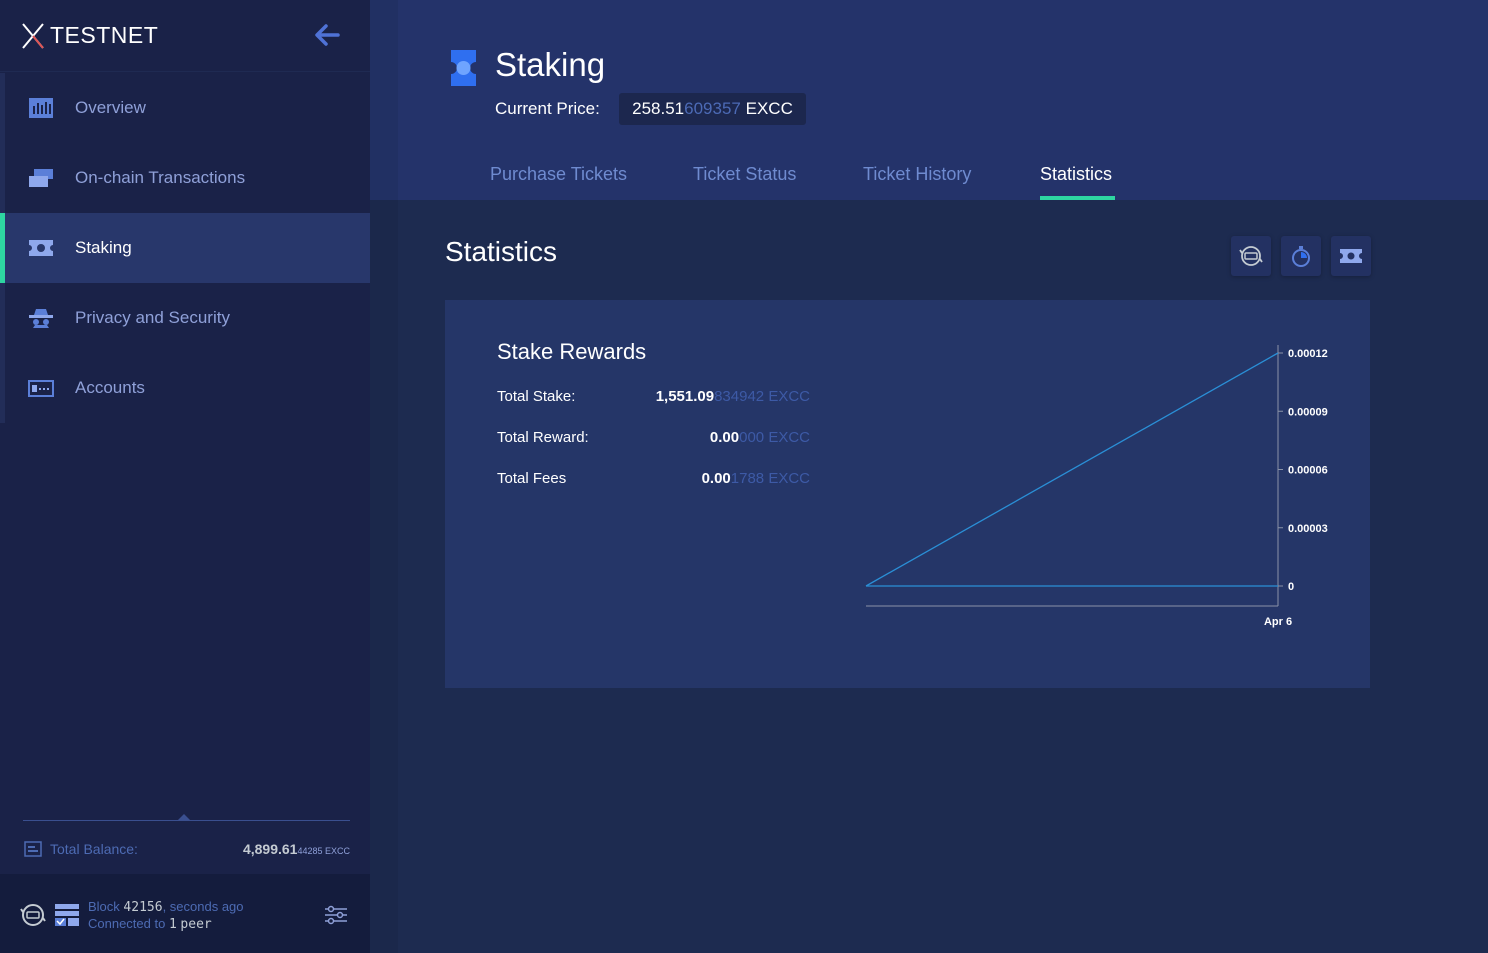 This screenshot has width=1488, height=953. Describe the element at coordinates (33, 849) in the screenshot. I see `balance-icon` at that location.